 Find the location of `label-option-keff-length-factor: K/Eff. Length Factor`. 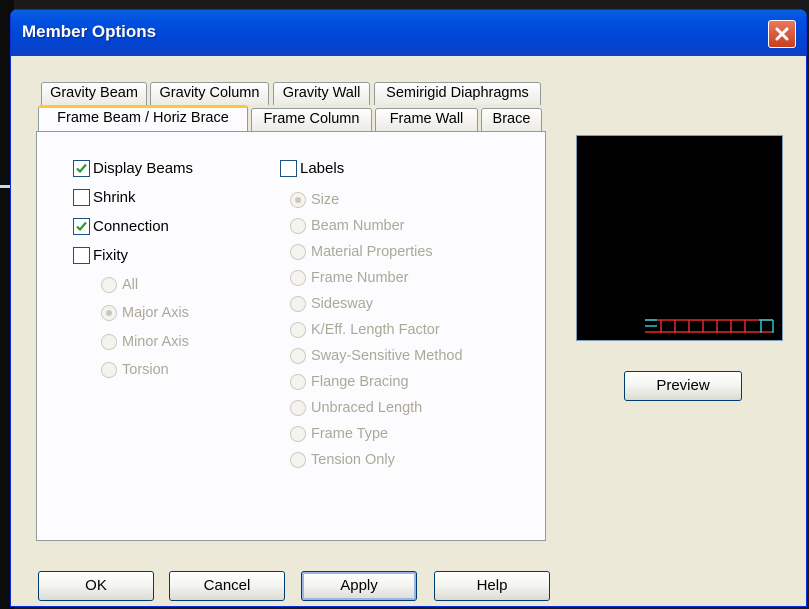

label-option-keff-length-factor: K/Eff. Length Factor is located at coordinates (365, 330).